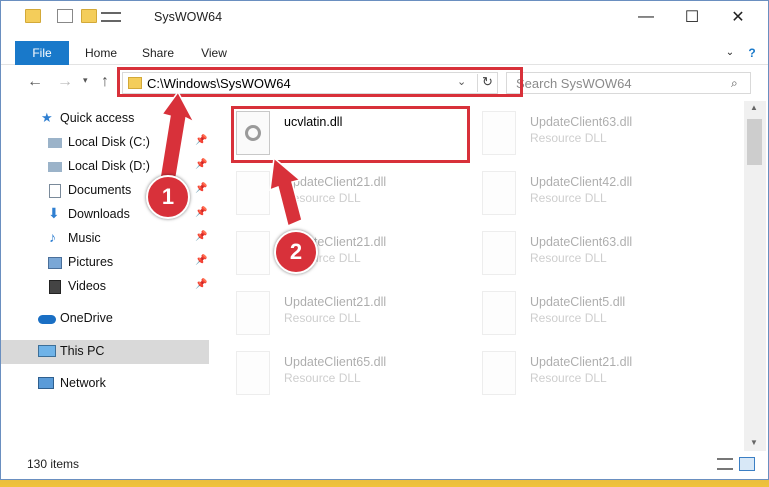 The image size is (769, 487). What do you see at coordinates (231, 159) in the screenshot?
I see `annotation-arrows` at bounding box center [231, 159].